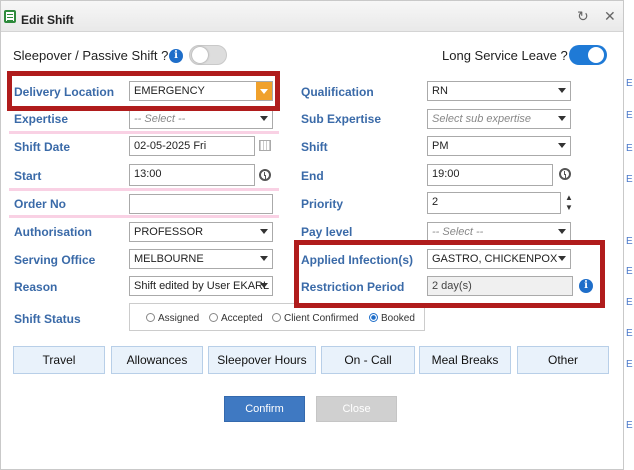  I want to click on expertise-select: -- Select --, so click(201, 119).